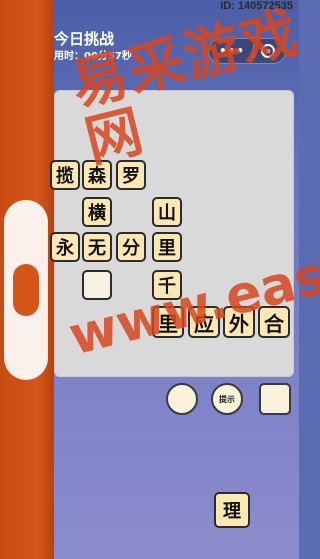 This screenshot has width=320, height=559. Describe the element at coordinates (97, 285) in the screenshot. I see `empty-tile` at that location.